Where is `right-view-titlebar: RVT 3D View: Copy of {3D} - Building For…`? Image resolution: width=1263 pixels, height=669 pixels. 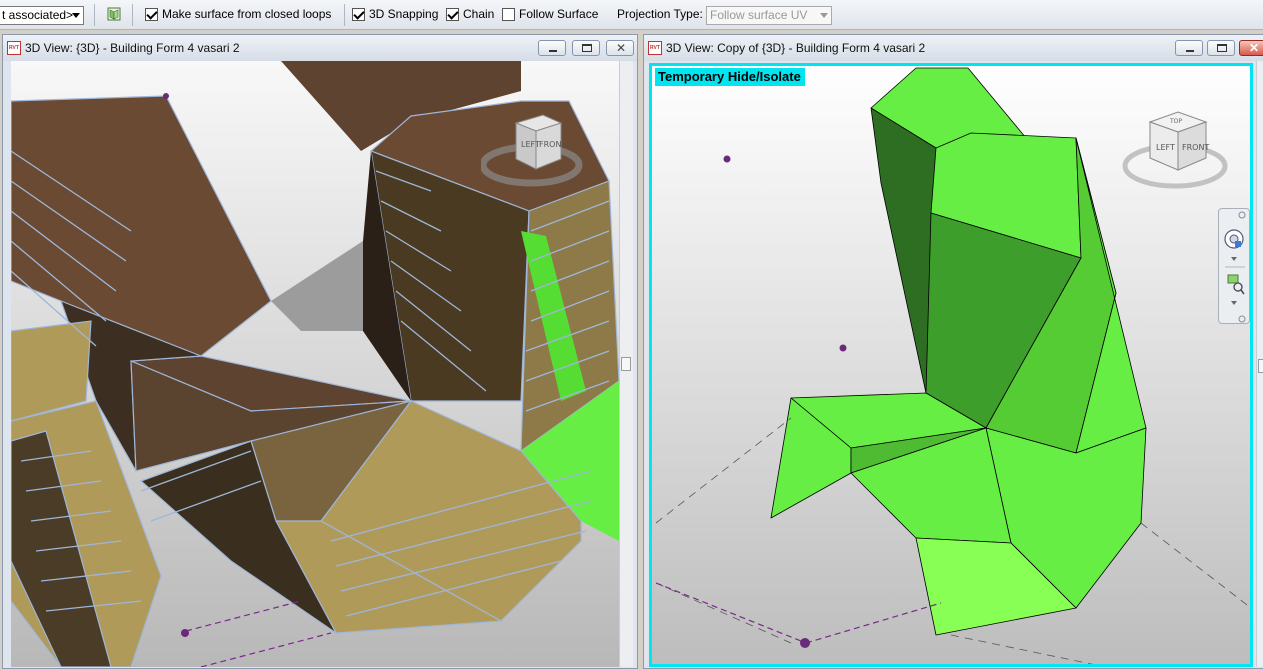 right-view-titlebar: RVT 3D View: Copy of {3D} - Building For… is located at coordinates (953, 48).